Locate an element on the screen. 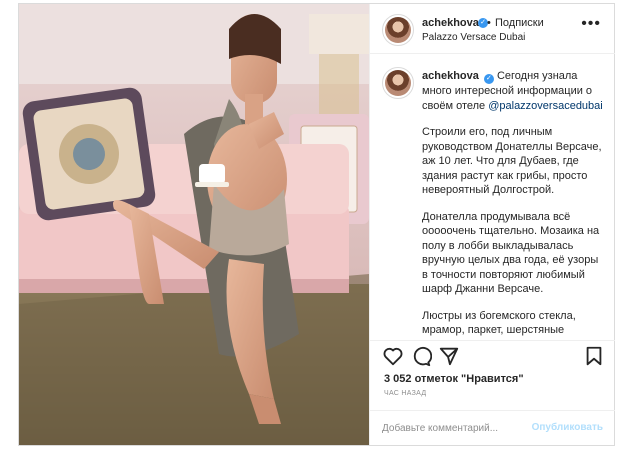 Image resolution: width=620 pixels, height=451 pixels. caption-avatar is located at coordinates (398, 83).